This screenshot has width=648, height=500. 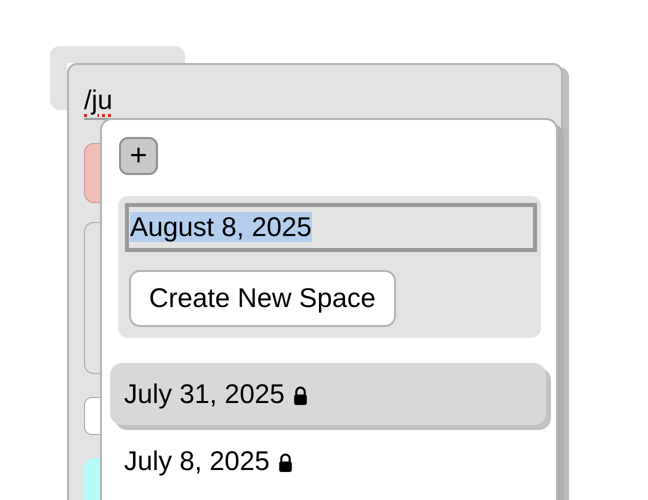 I want to click on list-item: July 31, 2025, so click(x=328, y=394).